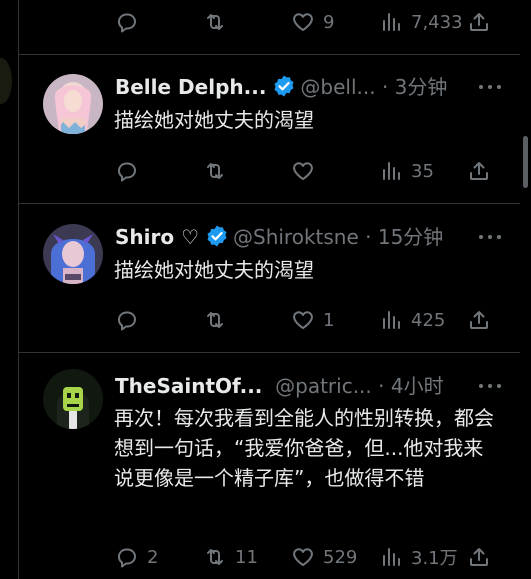 This screenshot has width=531, height=579. I want to click on views-button: 3.1万, so click(418, 557).